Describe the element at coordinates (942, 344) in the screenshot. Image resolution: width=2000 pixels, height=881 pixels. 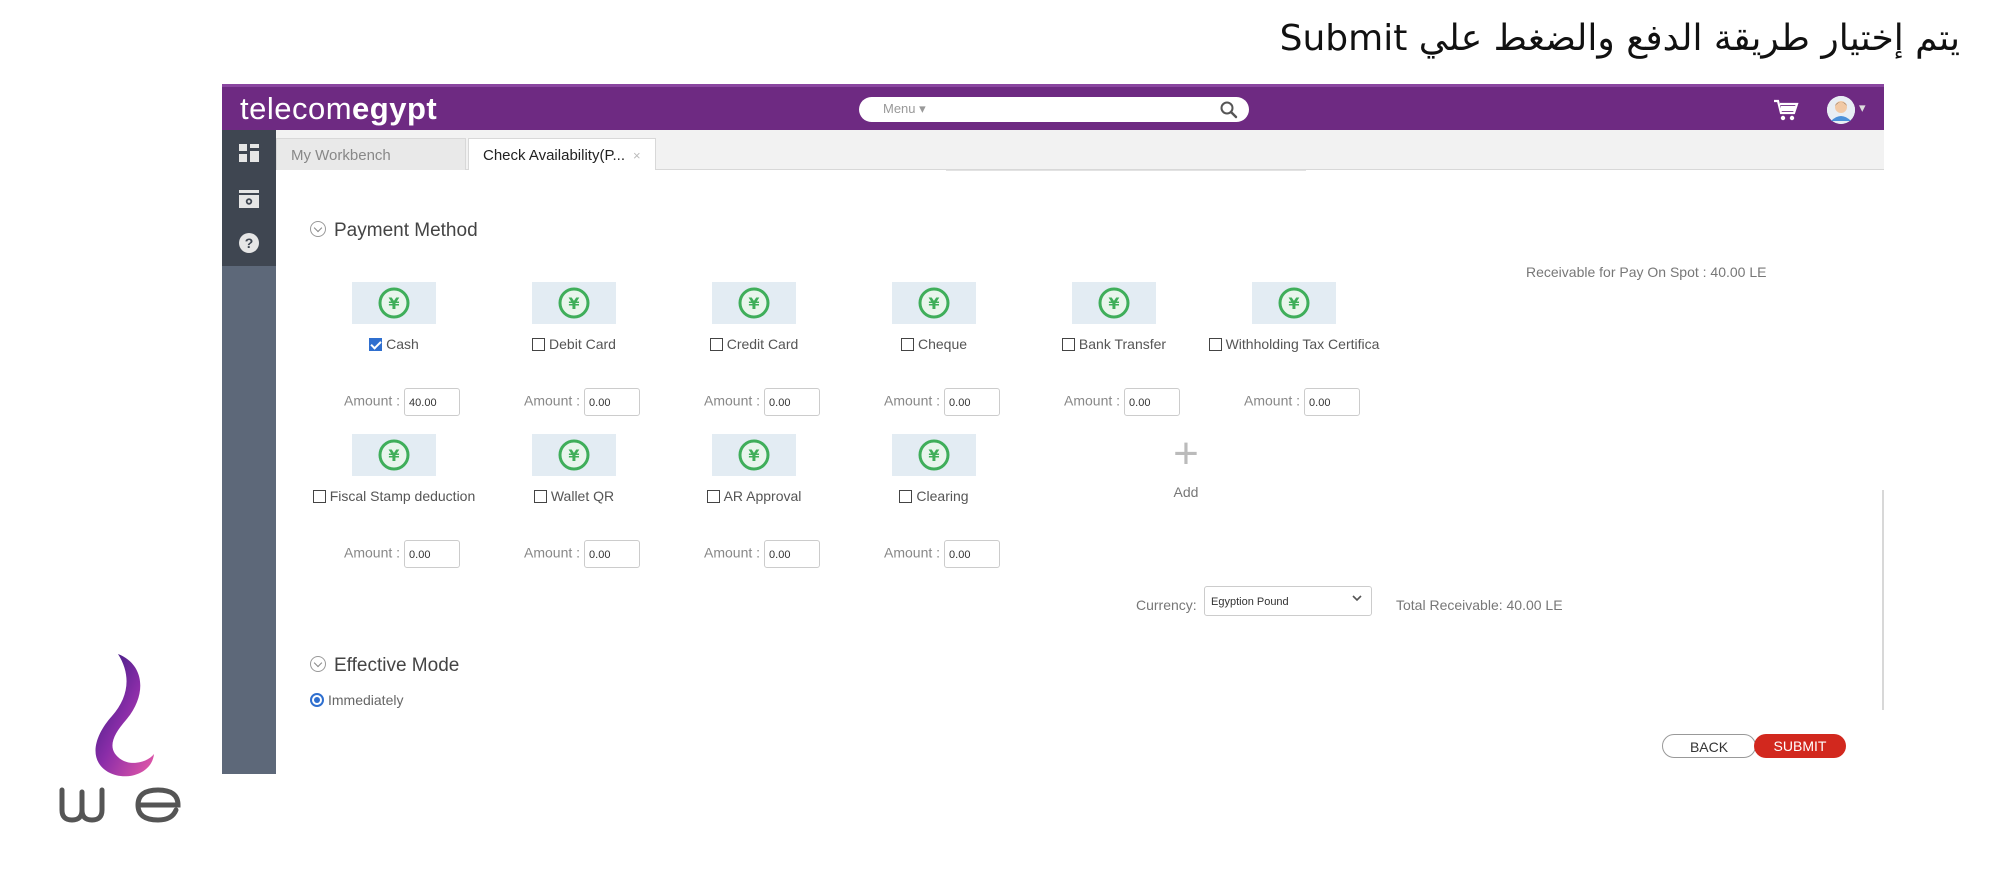
I see `payment-method-label: Cheque` at that location.